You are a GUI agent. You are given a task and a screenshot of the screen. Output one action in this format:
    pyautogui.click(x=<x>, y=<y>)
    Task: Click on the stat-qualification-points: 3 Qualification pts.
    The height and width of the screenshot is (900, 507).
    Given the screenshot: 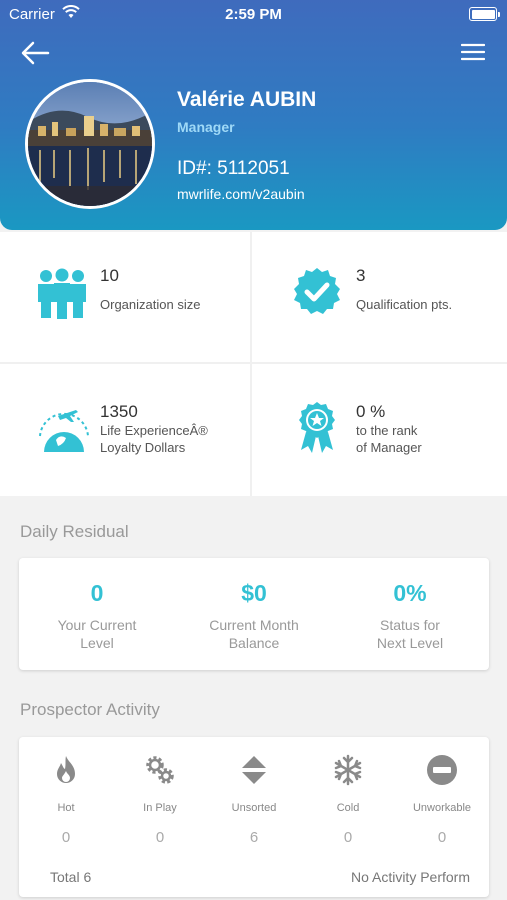 What is the action you would take?
    pyautogui.click(x=377, y=297)
    